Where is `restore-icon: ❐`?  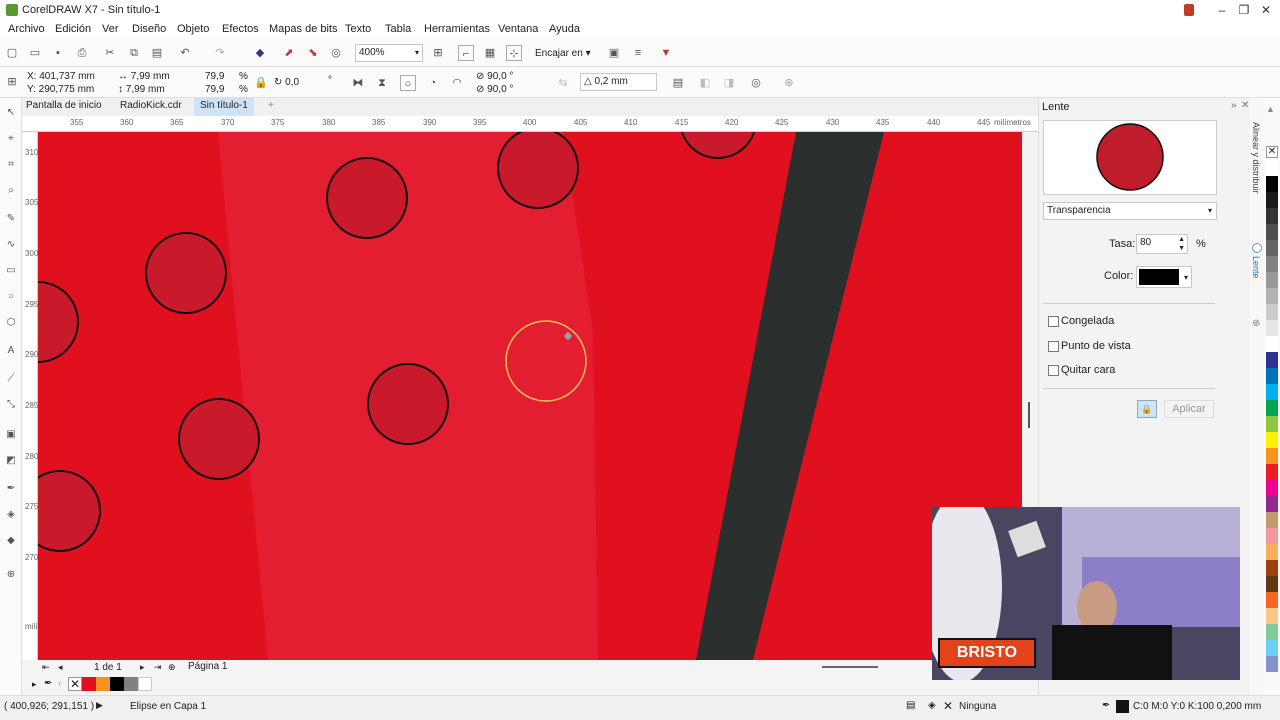
restore-icon: ❐ is located at coordinates (1244, 10).